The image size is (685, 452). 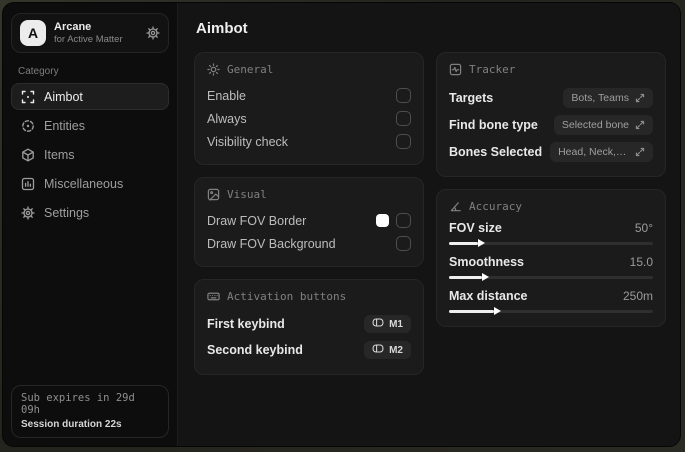 I want to click on sidebar-item-label: Settings, so click(x=67, y=212).